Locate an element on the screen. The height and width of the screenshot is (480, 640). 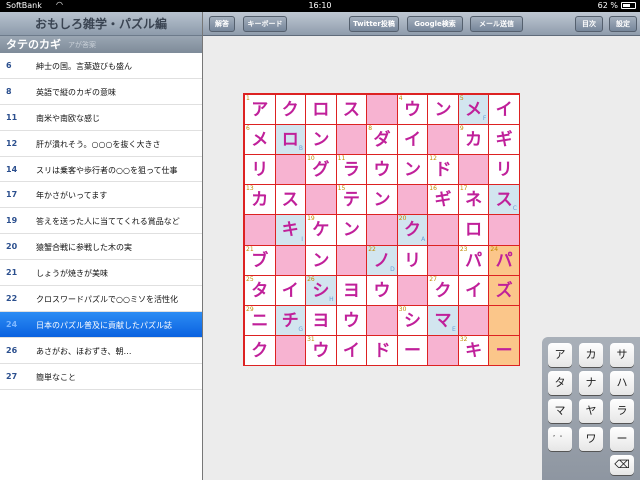
clue-row: 17 年かさがいってます is located at coordinates (101, 195).